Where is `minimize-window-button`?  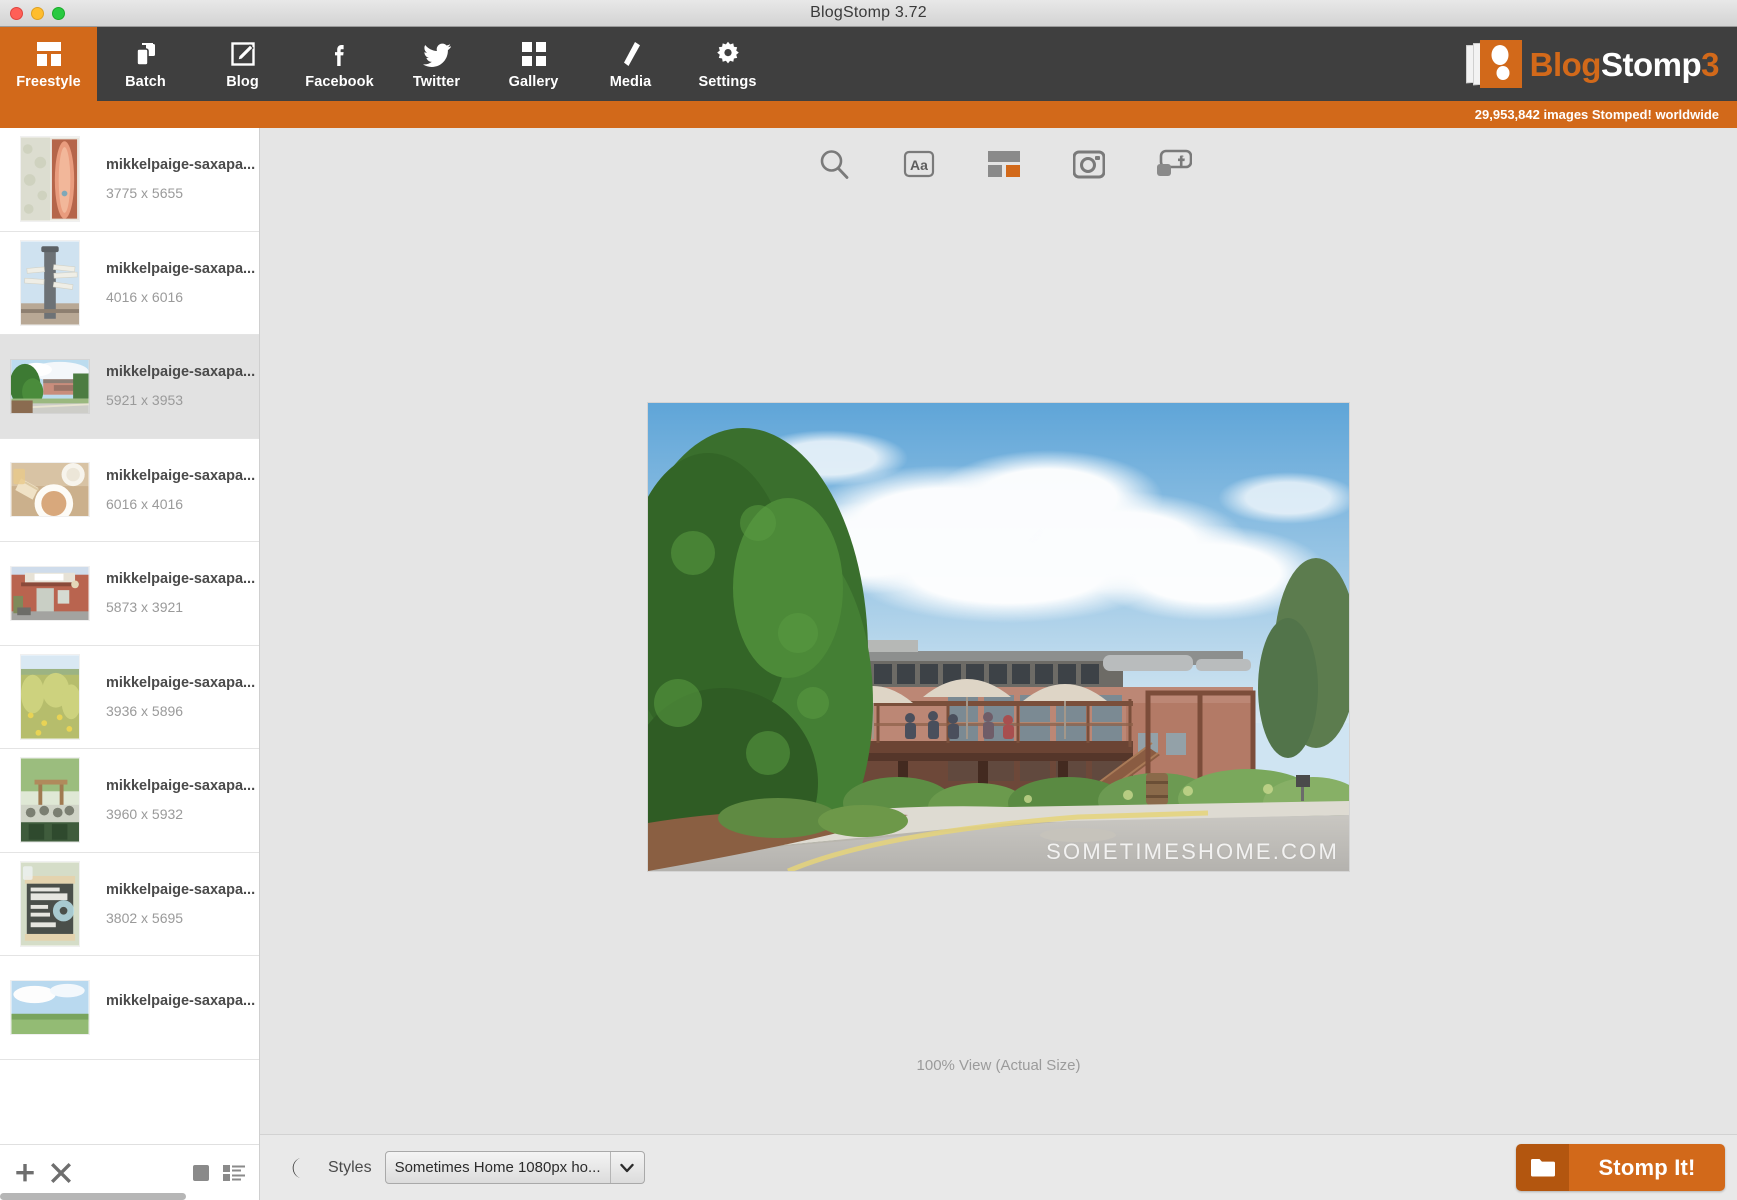
minimize-window-button is located at coordinates (37, 13).